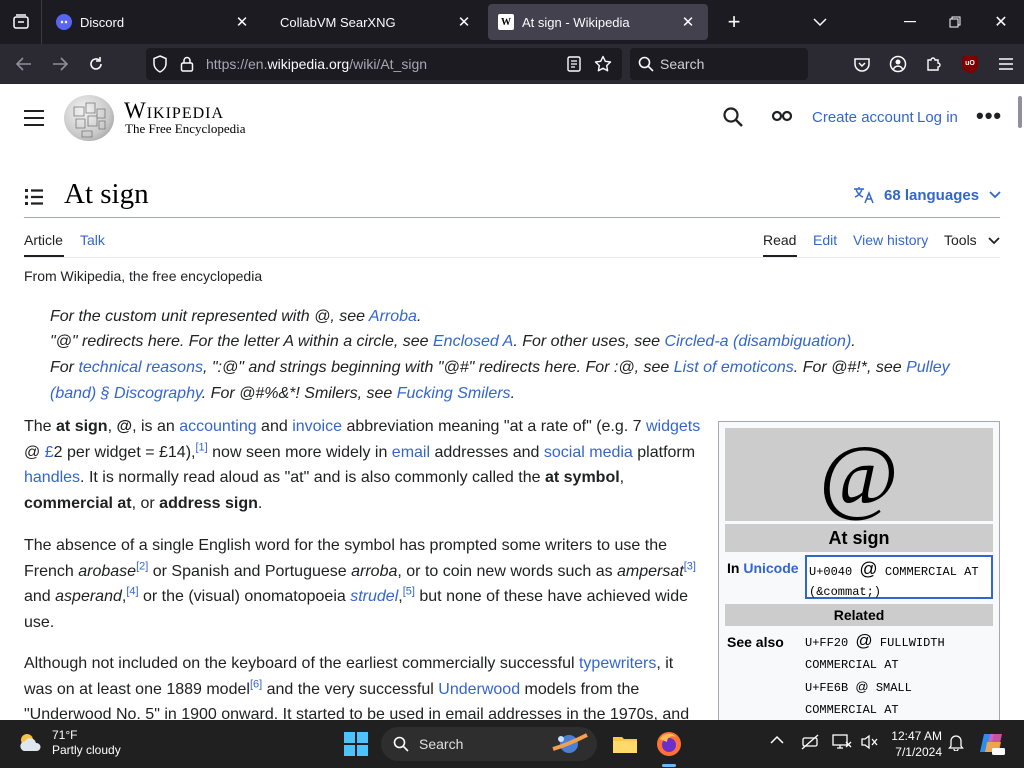 Image resolution: width=1024 pixels, height=768 pixels. Describe the element at coordinates (937, 117) in the screenshot. I see `log-in-link: Log in` at that location.